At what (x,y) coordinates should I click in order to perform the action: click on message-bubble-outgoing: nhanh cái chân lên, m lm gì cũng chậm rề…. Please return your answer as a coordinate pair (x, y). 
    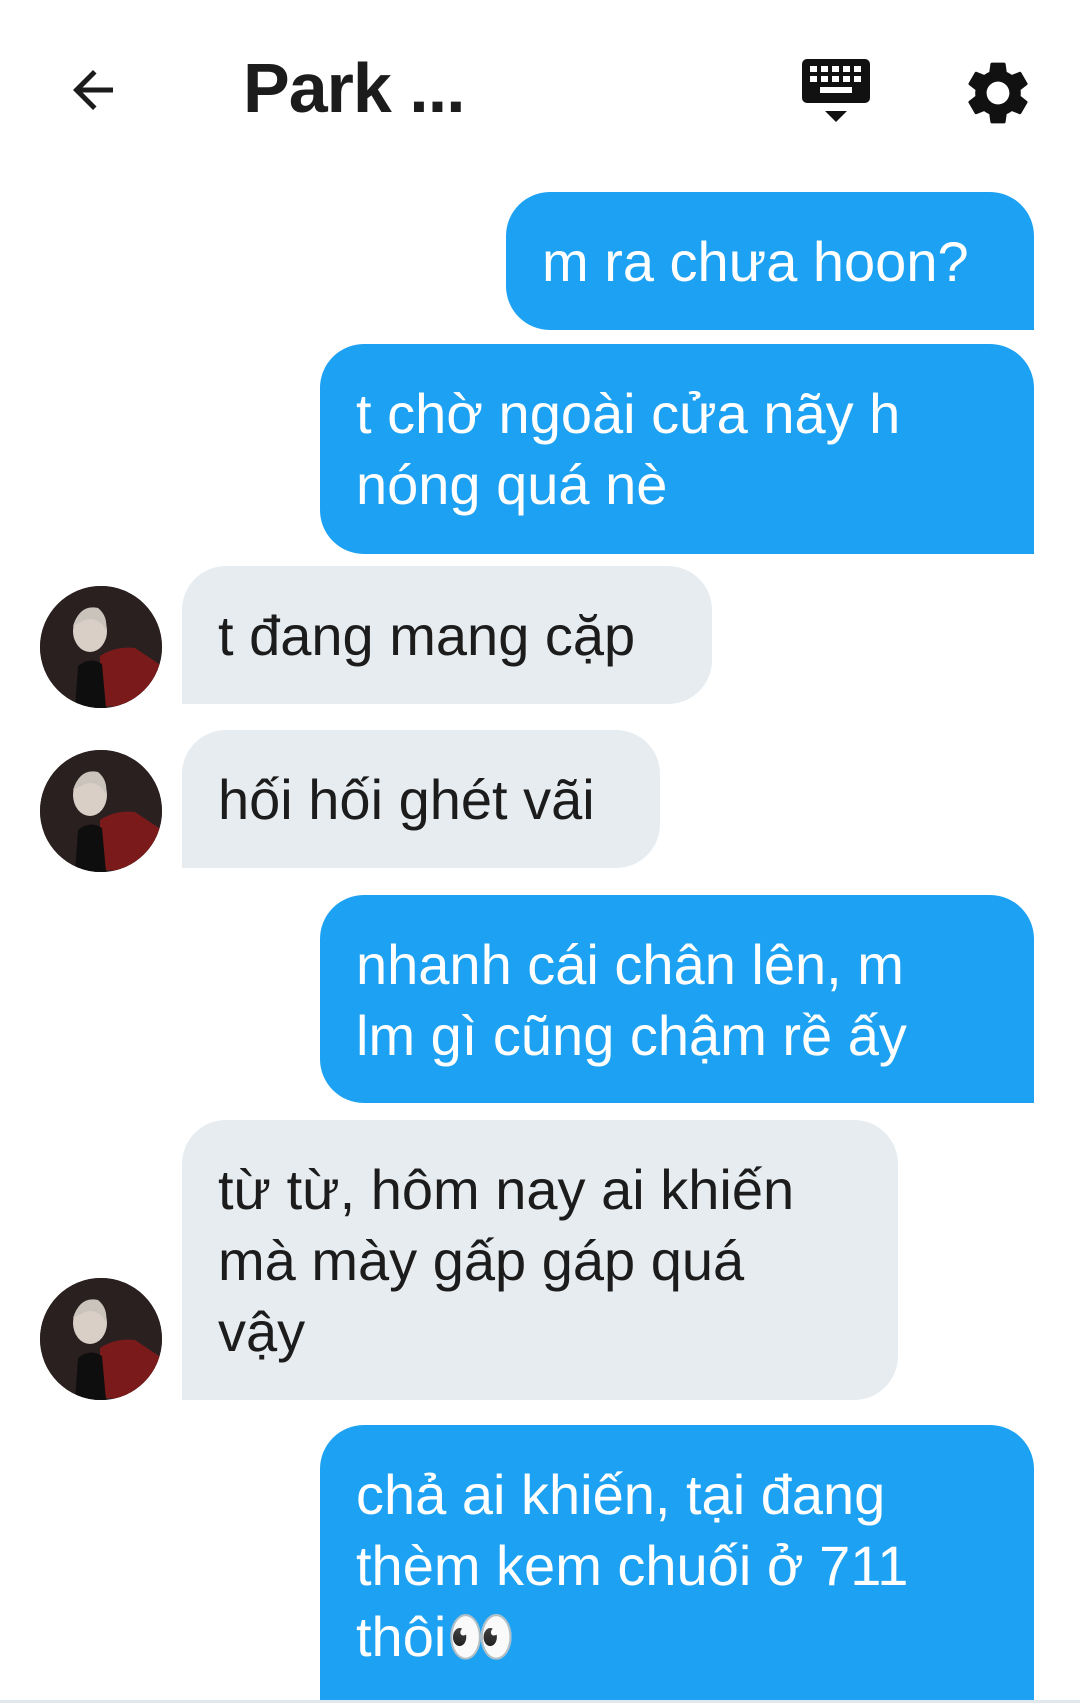
    Looking at the image, I should click on (677, 999).